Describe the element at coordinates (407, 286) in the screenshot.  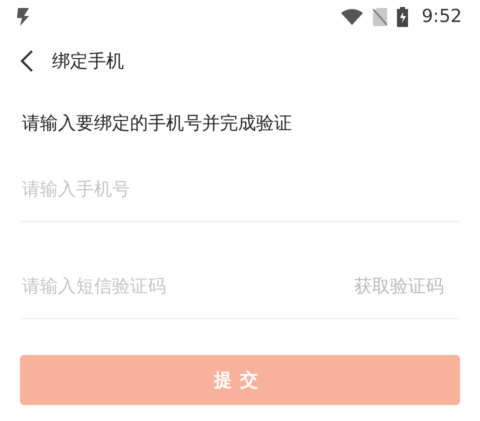
I see `get-code-button: 获取验证码` at that location.